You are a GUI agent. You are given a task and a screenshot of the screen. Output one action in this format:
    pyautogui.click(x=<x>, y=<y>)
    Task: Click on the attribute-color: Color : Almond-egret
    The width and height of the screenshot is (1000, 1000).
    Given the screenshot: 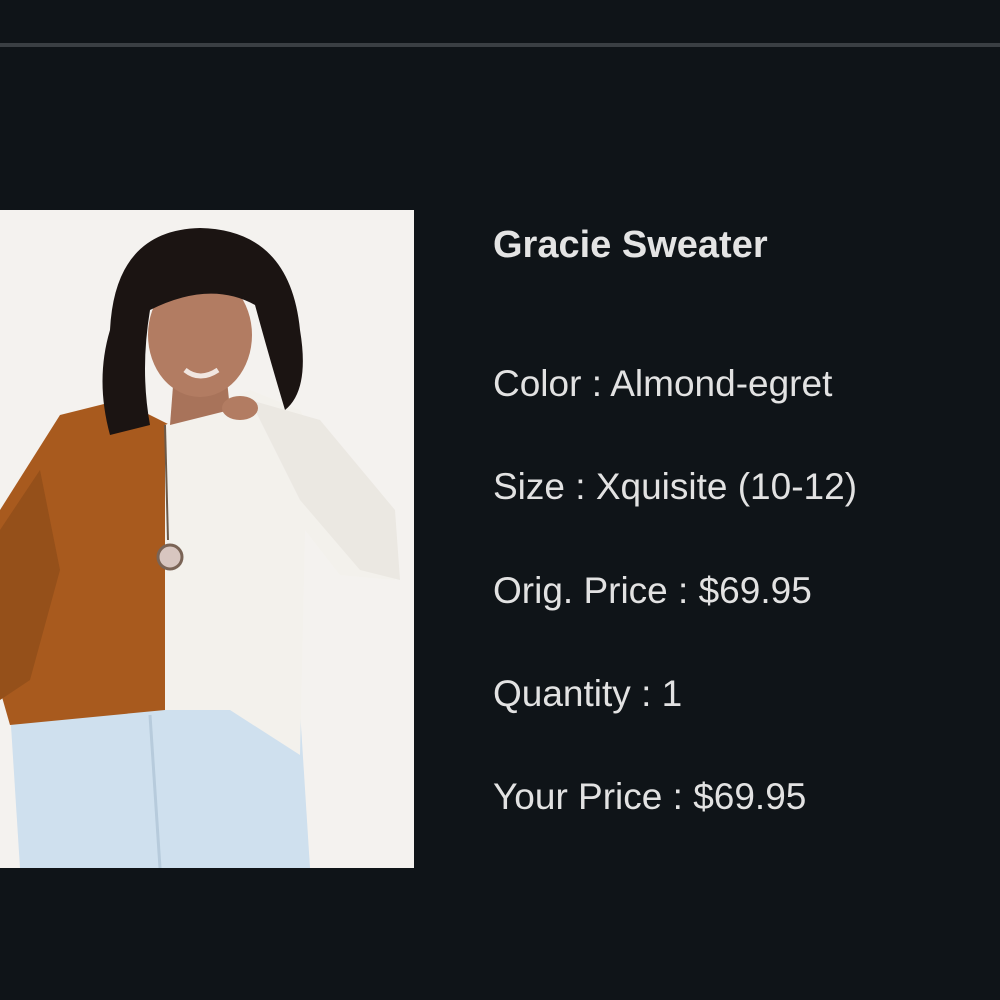 What is the action you would take?
    pyautogui.click(x=662, y=384)
    